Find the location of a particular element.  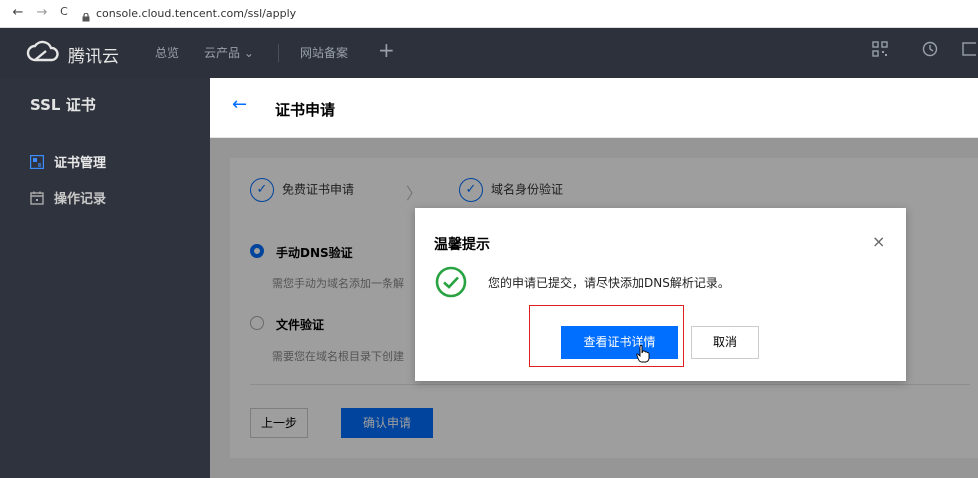

url-text: console.cloud.tencent.com/ssl/apply is located at coordinates (196, 13).